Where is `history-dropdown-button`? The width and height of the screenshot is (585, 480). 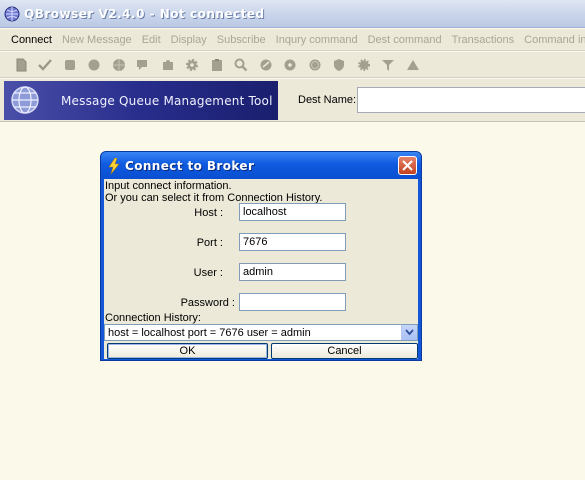 history-dropdown-button is located at coordinates (409, 332).